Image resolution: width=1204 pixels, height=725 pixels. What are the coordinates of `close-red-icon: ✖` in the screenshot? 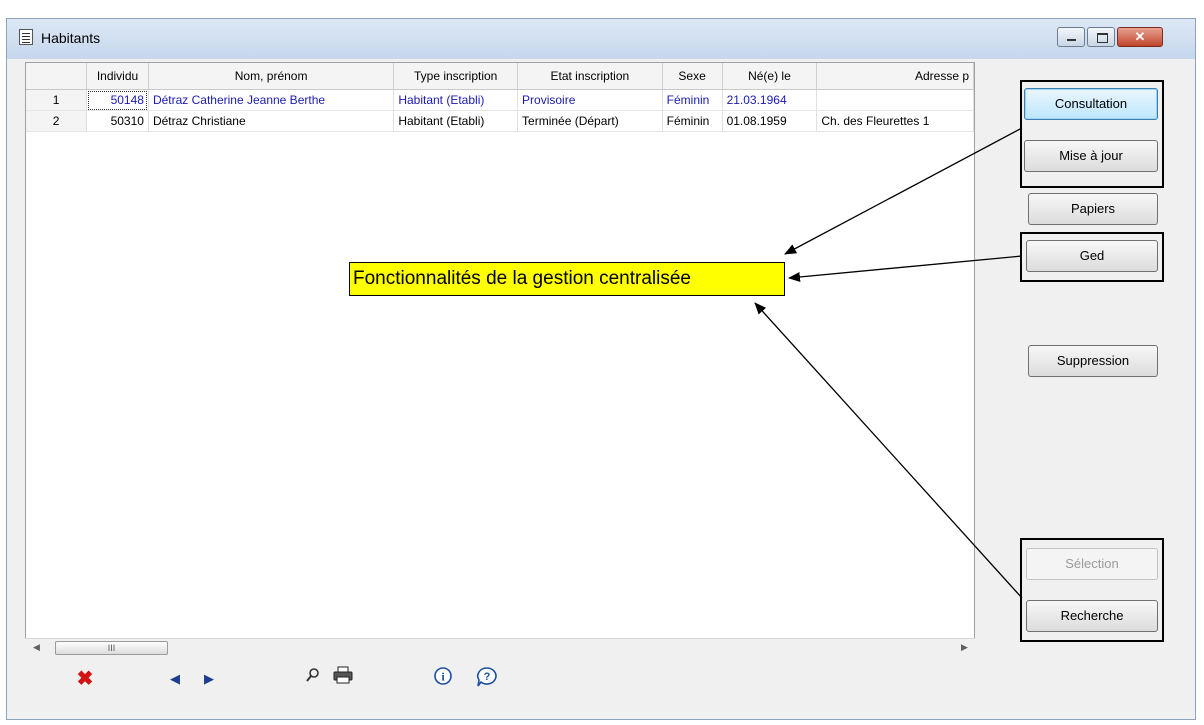 It's located at (85, 679).